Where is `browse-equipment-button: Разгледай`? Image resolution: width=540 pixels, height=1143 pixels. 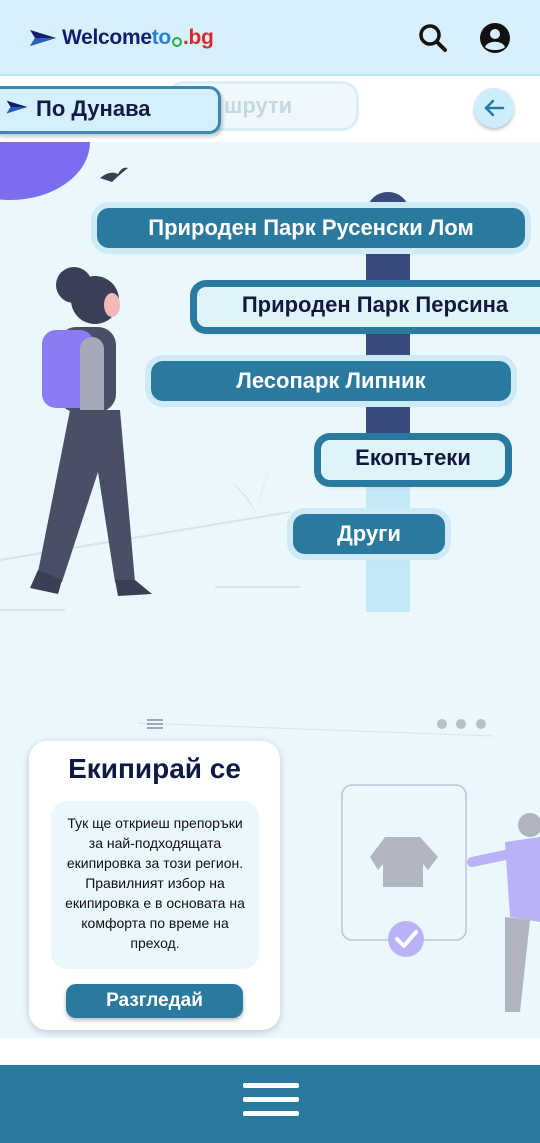 browse-equipment-button: Разгледай is located at coordinates (154, 1001).